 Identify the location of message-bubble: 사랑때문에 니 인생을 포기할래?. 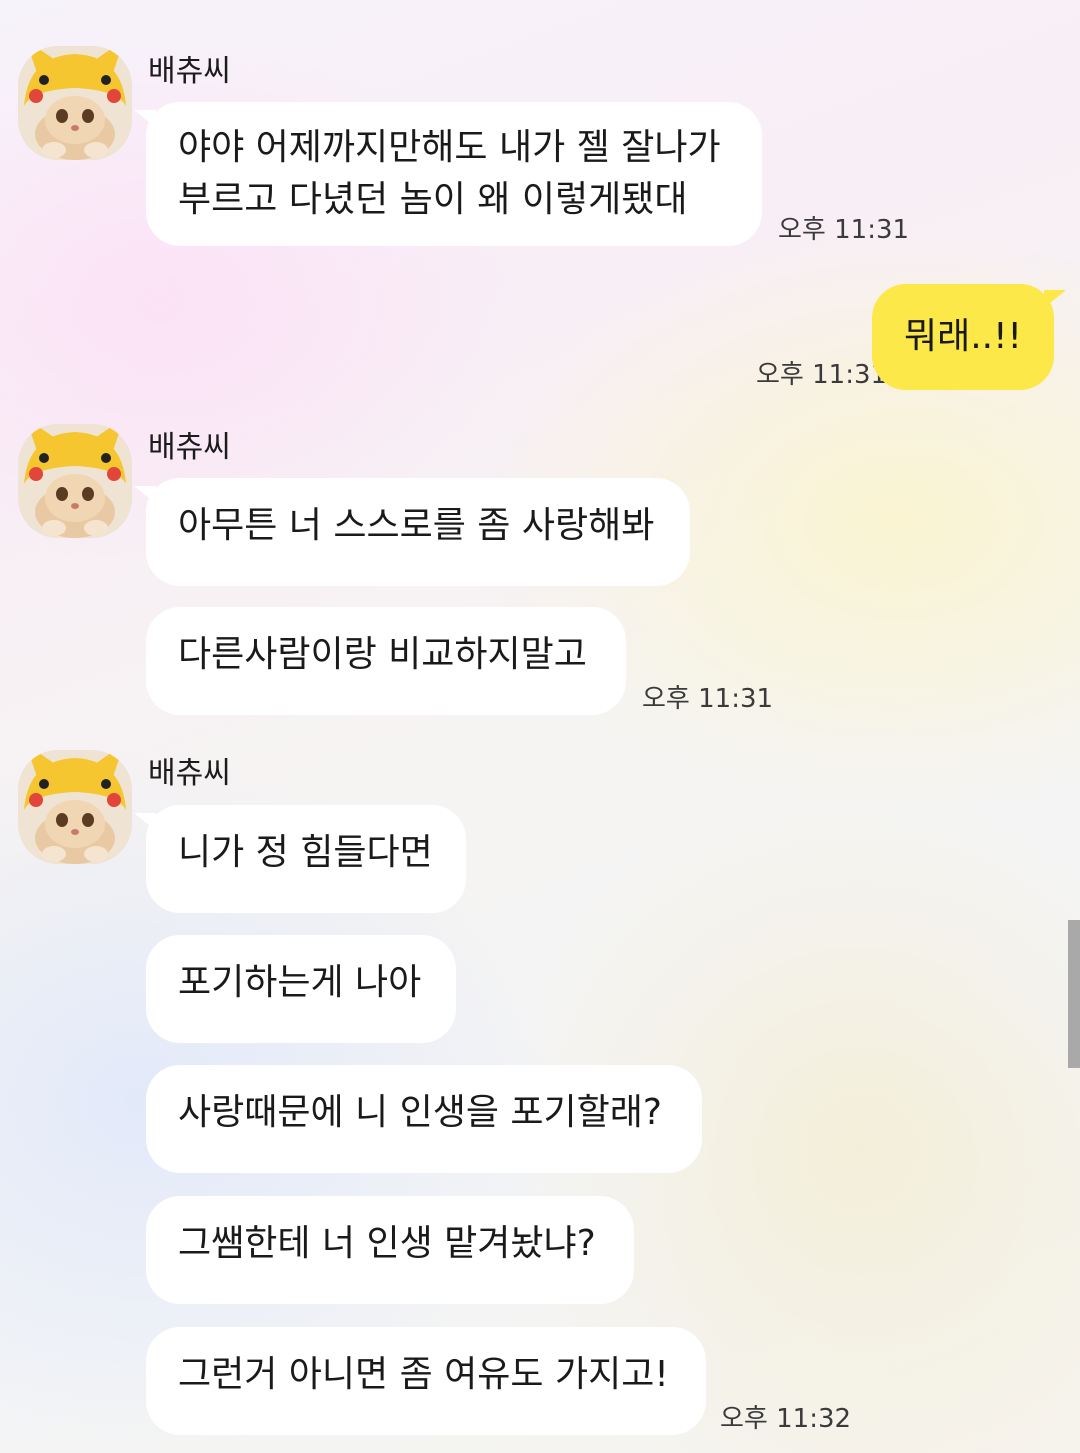
(424, 1119).